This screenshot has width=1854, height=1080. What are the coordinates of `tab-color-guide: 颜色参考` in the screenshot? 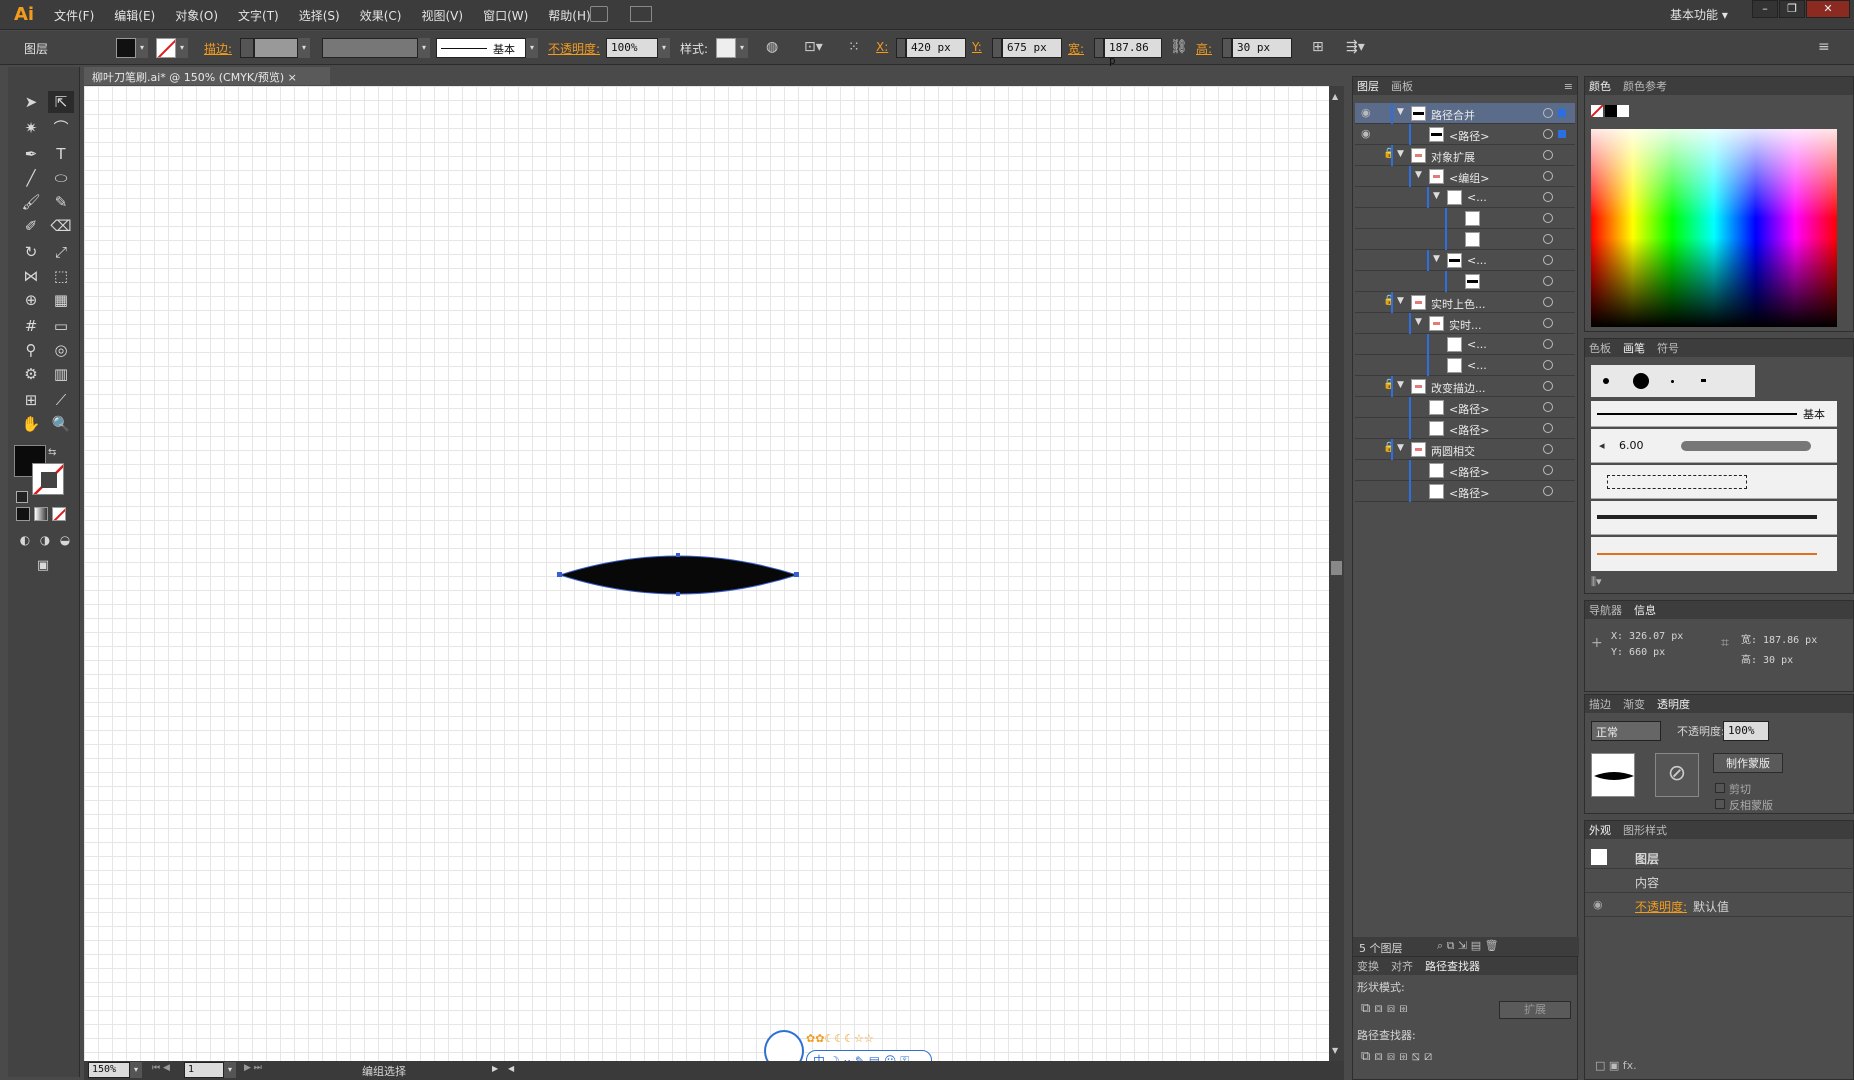 It's located at (1645, 86).